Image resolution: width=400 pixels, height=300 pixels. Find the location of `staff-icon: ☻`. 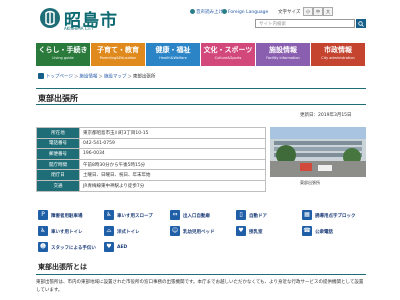

staff-icon: ☻ is located at coordinates (43, 247).